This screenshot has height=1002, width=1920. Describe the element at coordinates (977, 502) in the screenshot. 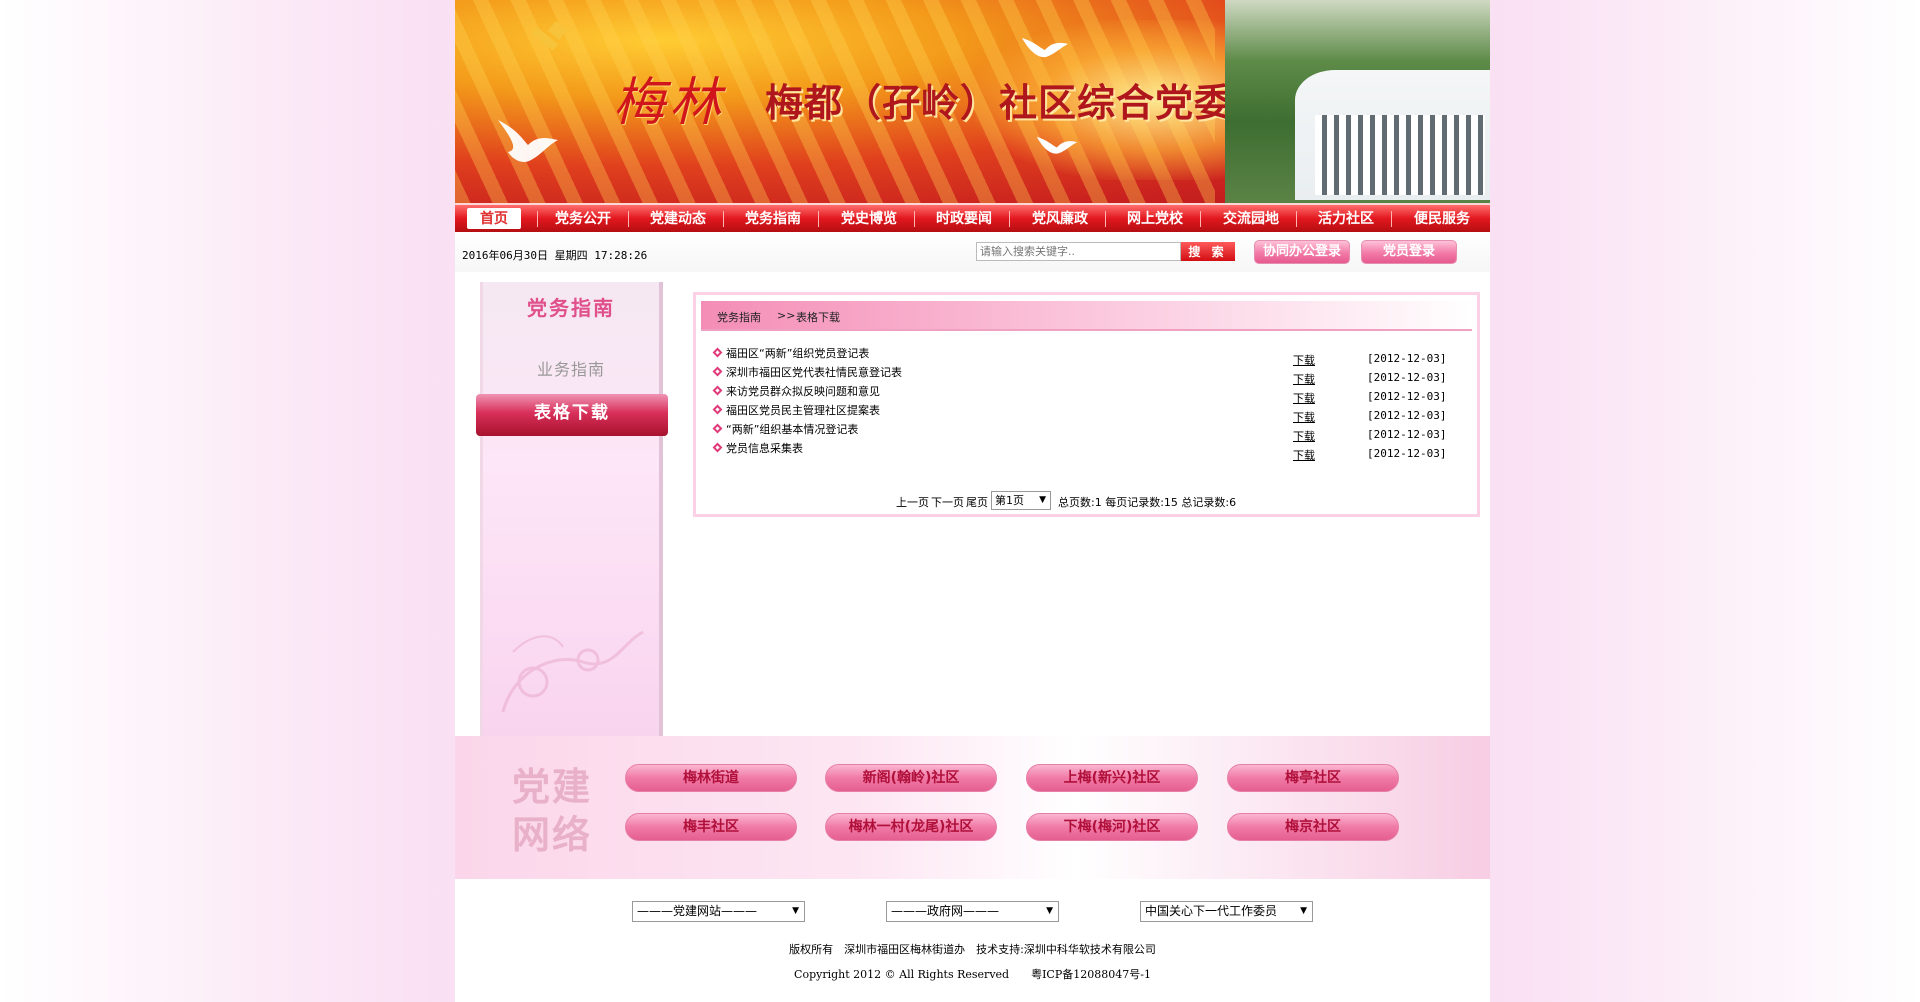

I see `last-page-link: 尾页` at that location.